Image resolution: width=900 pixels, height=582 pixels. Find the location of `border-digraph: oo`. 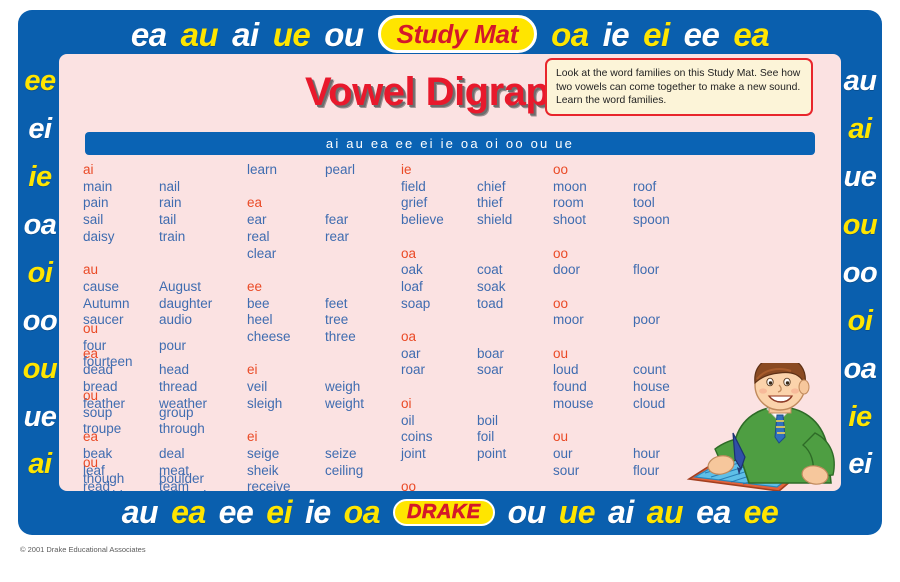

border-digraph: oo is located at coordinates (40, 320).